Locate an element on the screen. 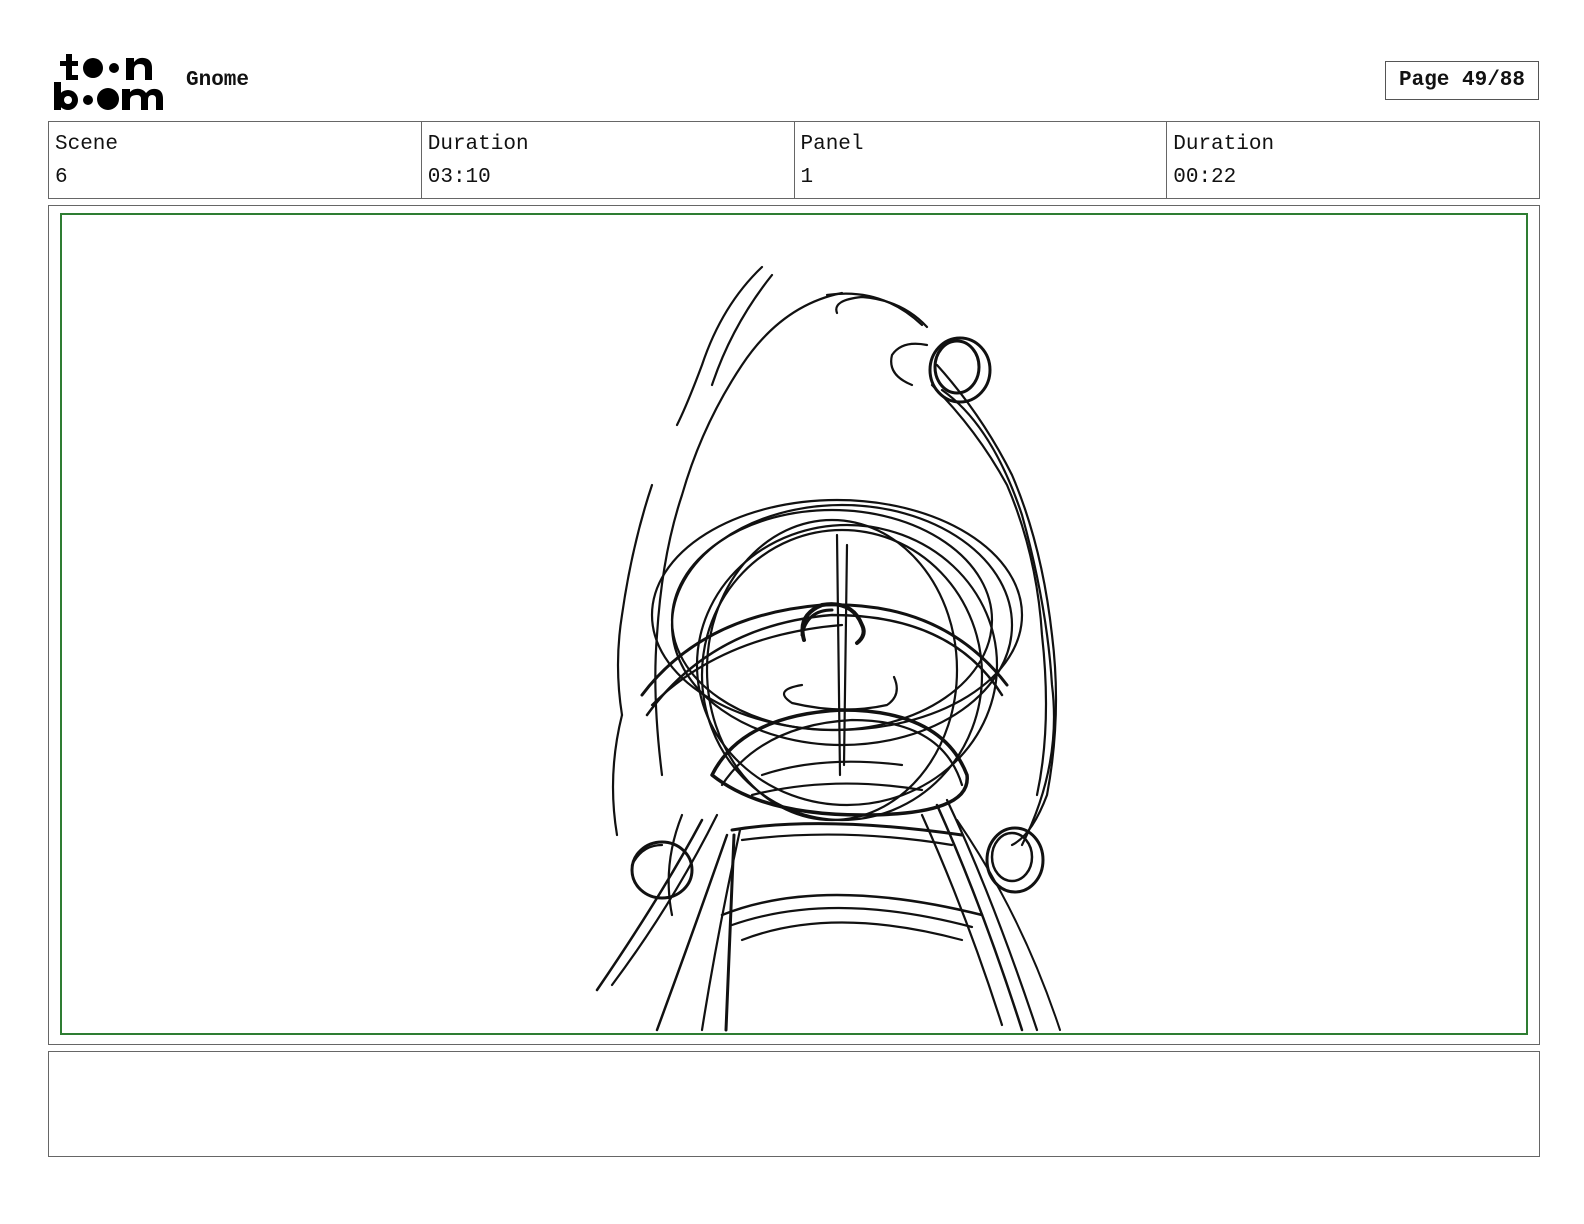 This screenshot has width=1584, height=1224. scene-duration-label: Duration is located at coordinates (478, 144).